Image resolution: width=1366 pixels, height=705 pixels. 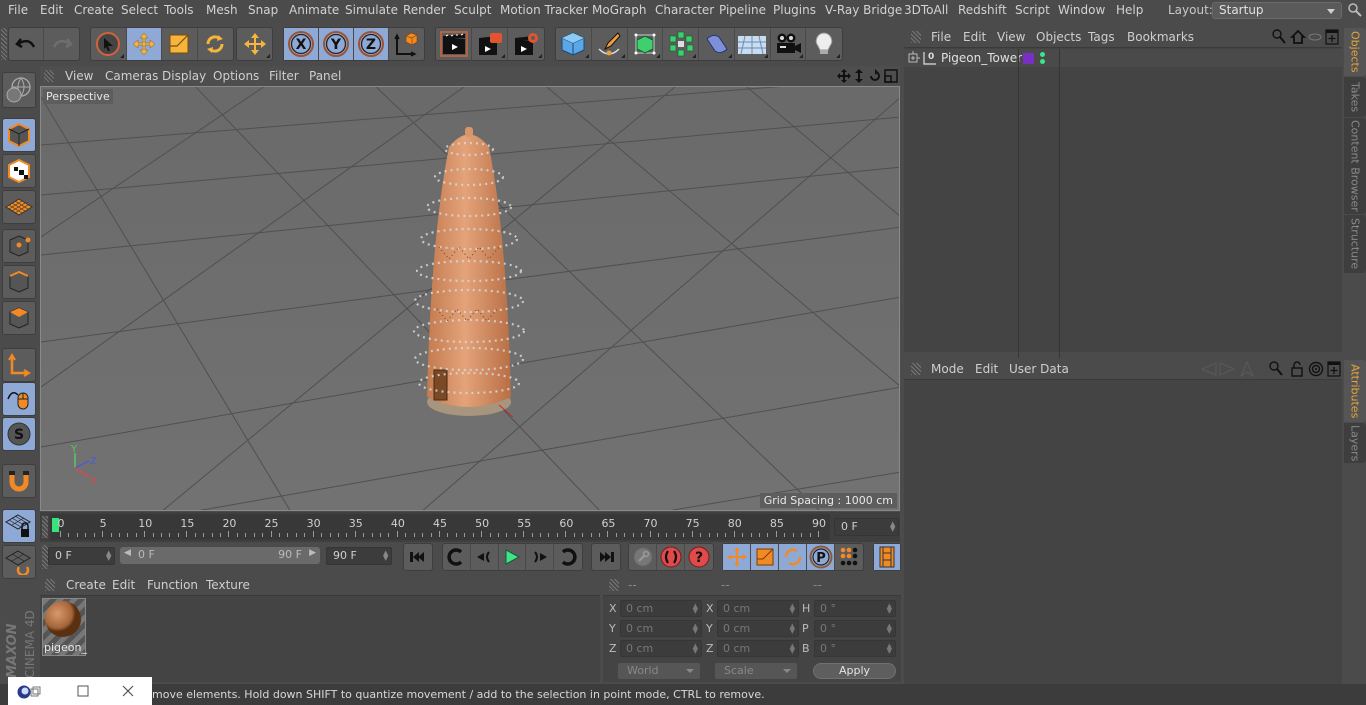 What do you see at coordinates (61, 44) in the screenshot?
I see `redo-button` at bounding box center [61, 44].